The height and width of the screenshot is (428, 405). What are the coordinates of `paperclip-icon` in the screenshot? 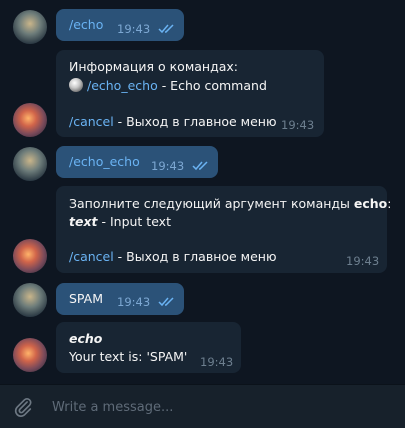 It's located at (23, 407).